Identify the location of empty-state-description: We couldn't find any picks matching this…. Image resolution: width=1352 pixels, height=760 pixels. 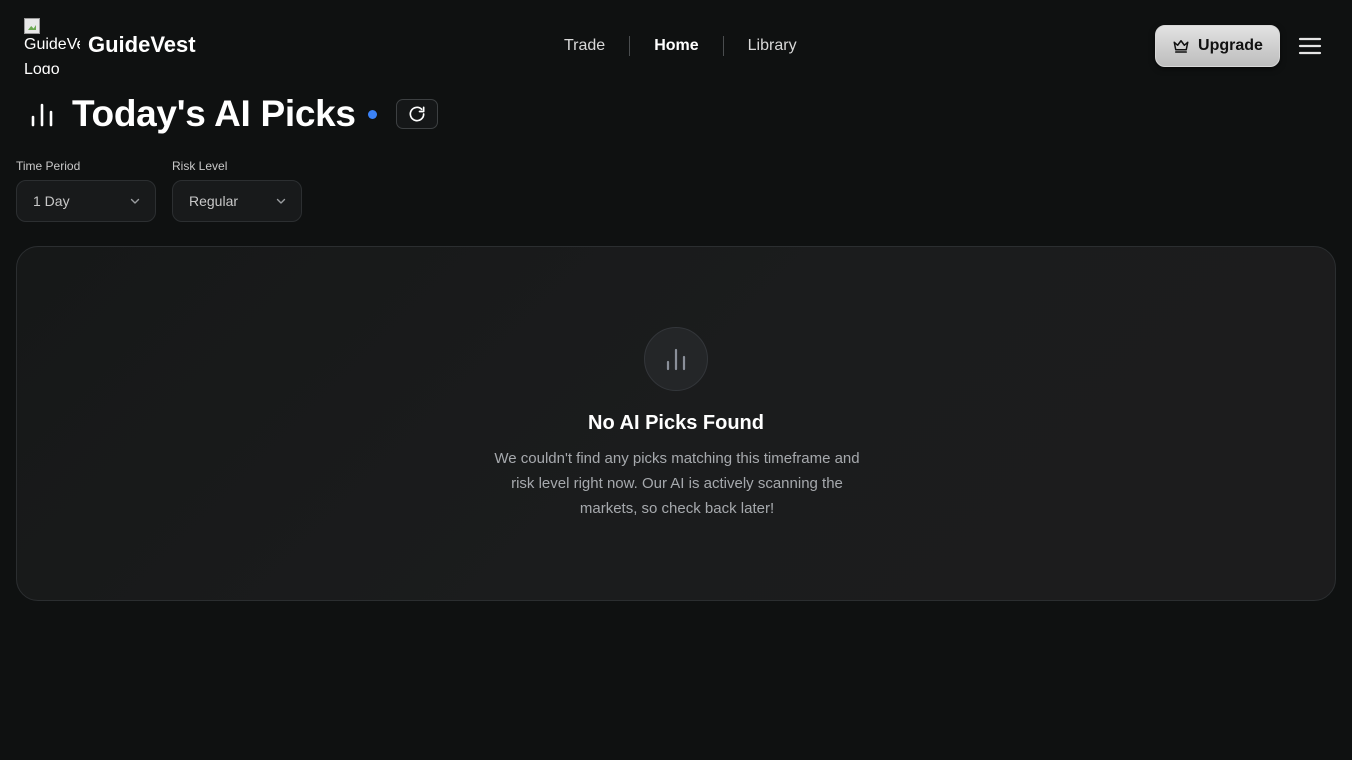
(677, 483).